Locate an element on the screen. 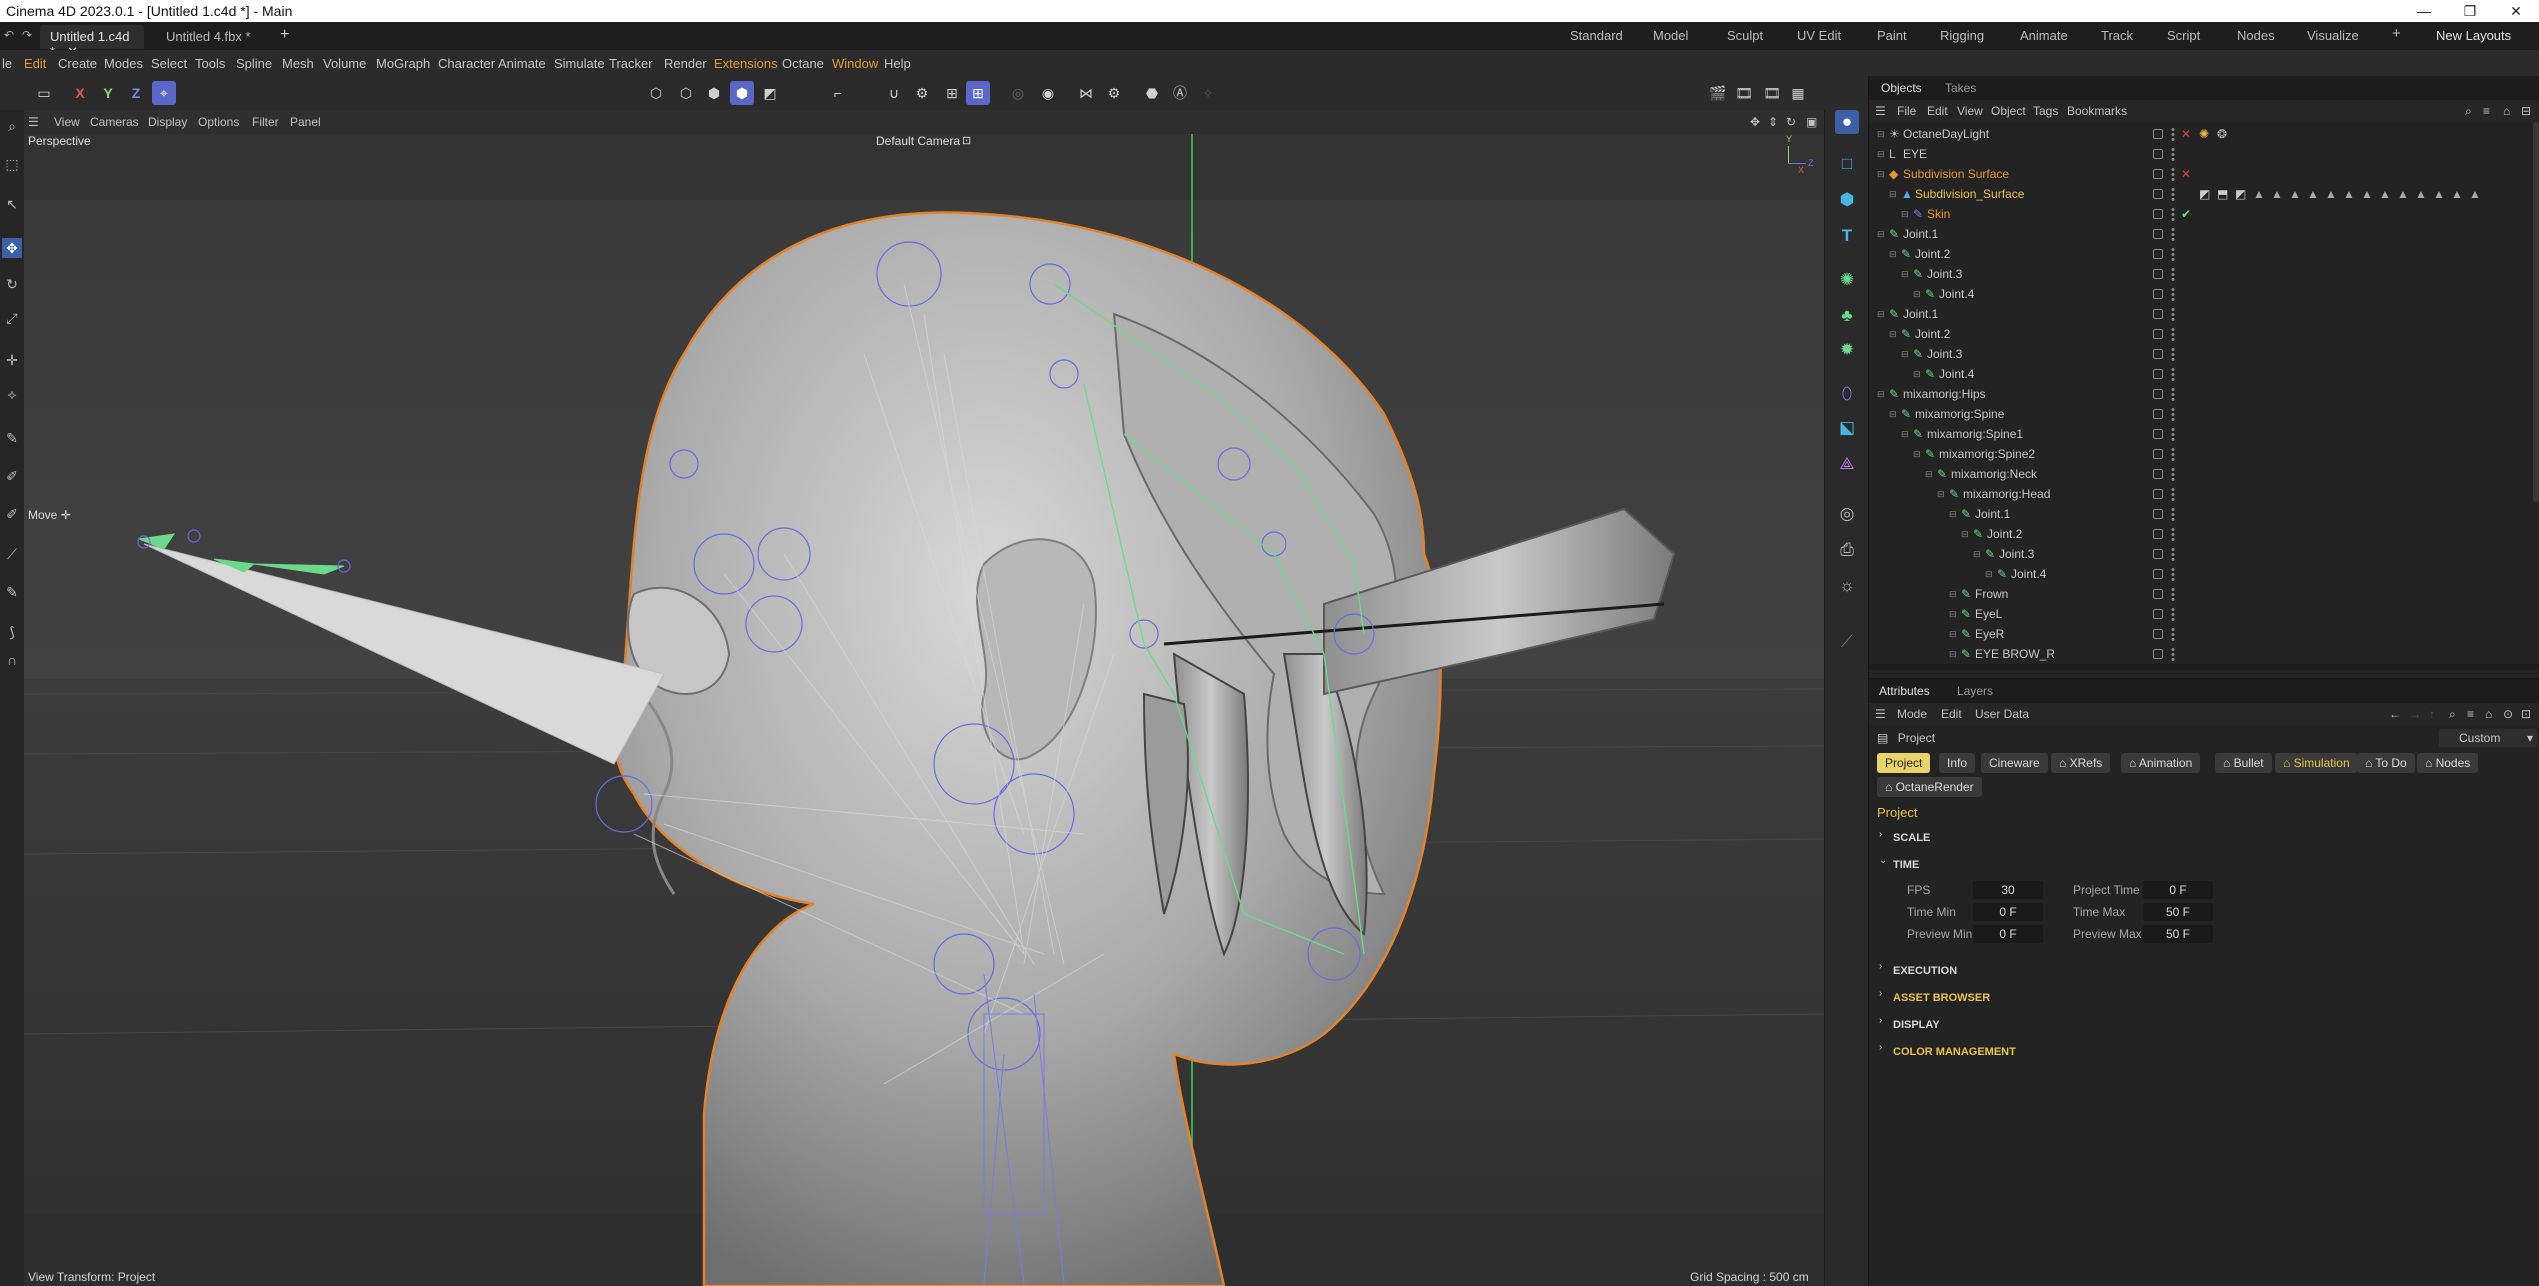 This screenshot has width=2539, height=1286. object-tag-icon: ◩ is located at coordinates (2204, 194).